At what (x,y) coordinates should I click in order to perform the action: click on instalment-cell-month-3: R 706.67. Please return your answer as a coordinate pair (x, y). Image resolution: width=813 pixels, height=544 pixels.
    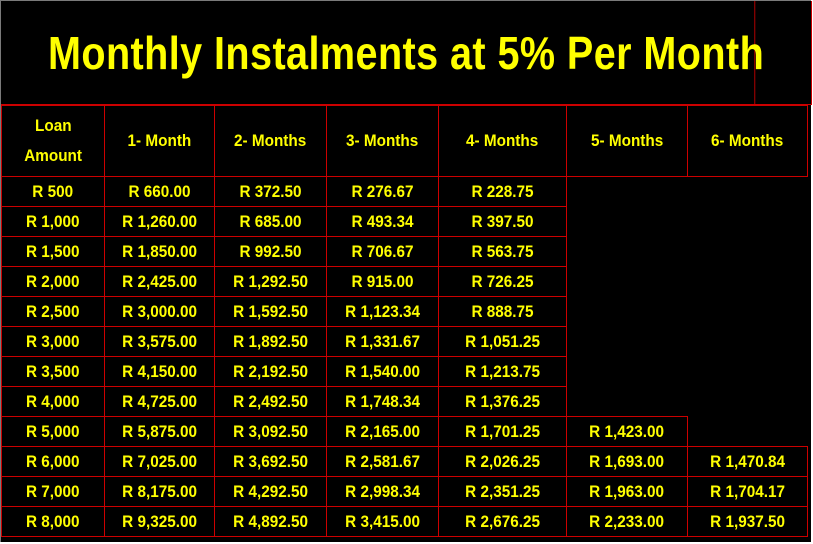
    Looking at the image, I should click on (382, 251).